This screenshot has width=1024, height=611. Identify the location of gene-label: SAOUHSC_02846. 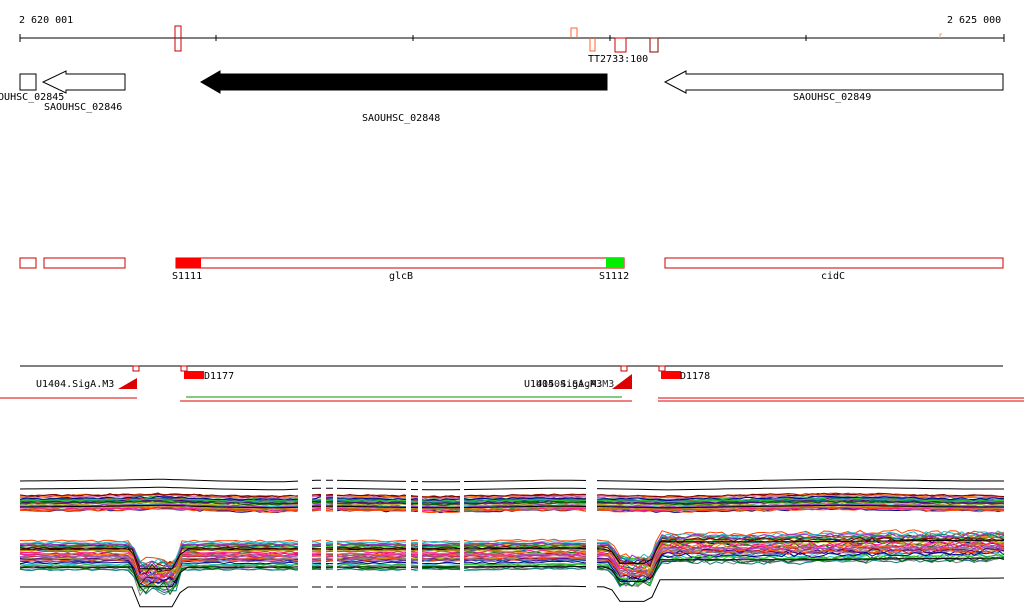
(83, 107).